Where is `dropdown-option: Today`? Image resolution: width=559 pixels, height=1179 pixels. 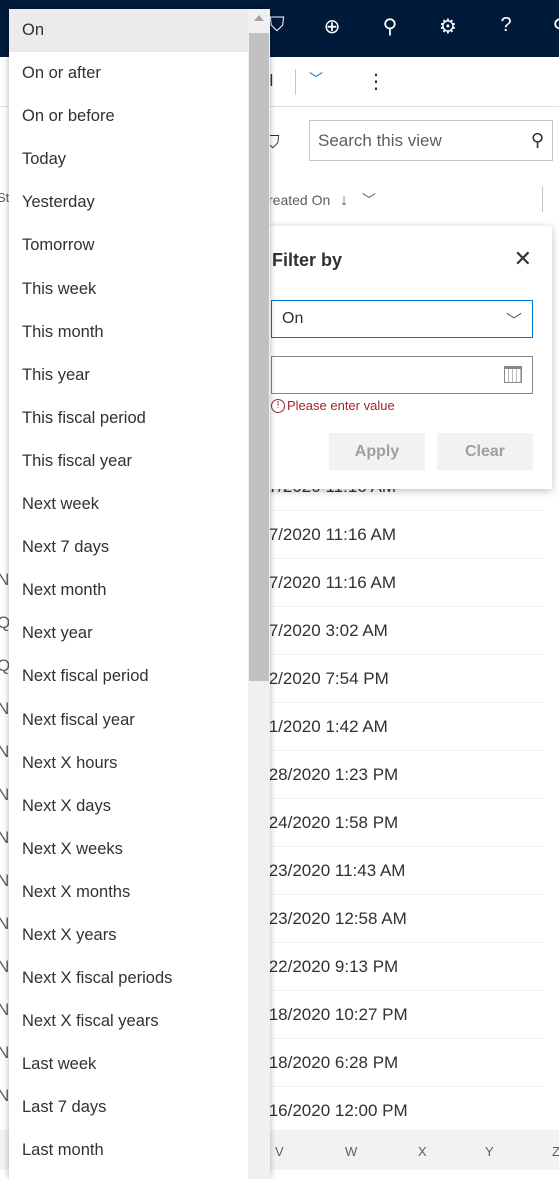 dropdown-option: Today is located at coordinates (128, 159).